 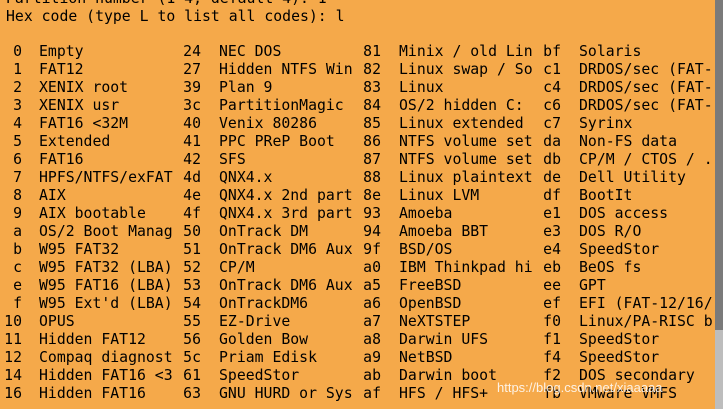 What do you see at coordinates (430, 285) in the screenshot?
I see `partition-type-name: FreeBSD` at bounding box center [430, 285].